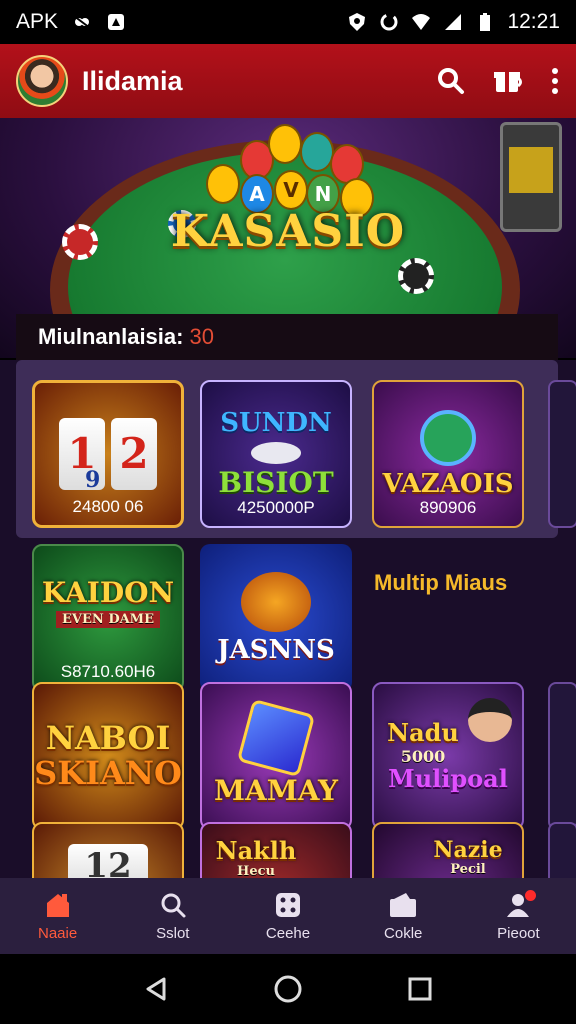 The width and height of the screenshot is (576, 1024). I want to click on promo-ribbon: Miulnanlaisia: 30, so click(287, 337).